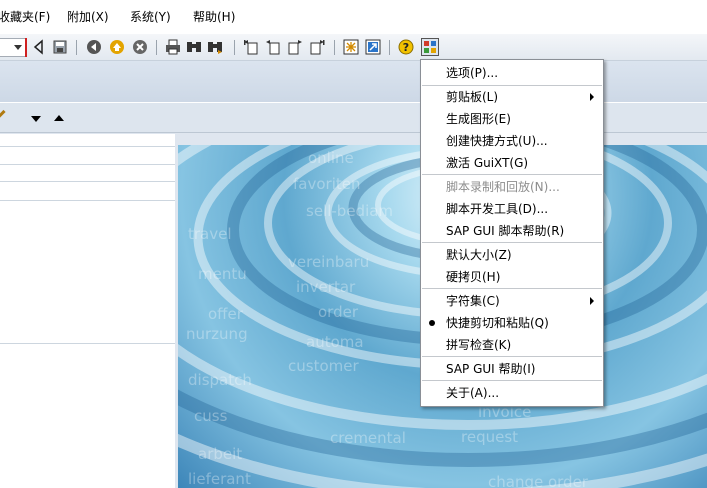 This screenshot has height=488, width=707. I want to click on triangle-down-icon, so click(36, 119).